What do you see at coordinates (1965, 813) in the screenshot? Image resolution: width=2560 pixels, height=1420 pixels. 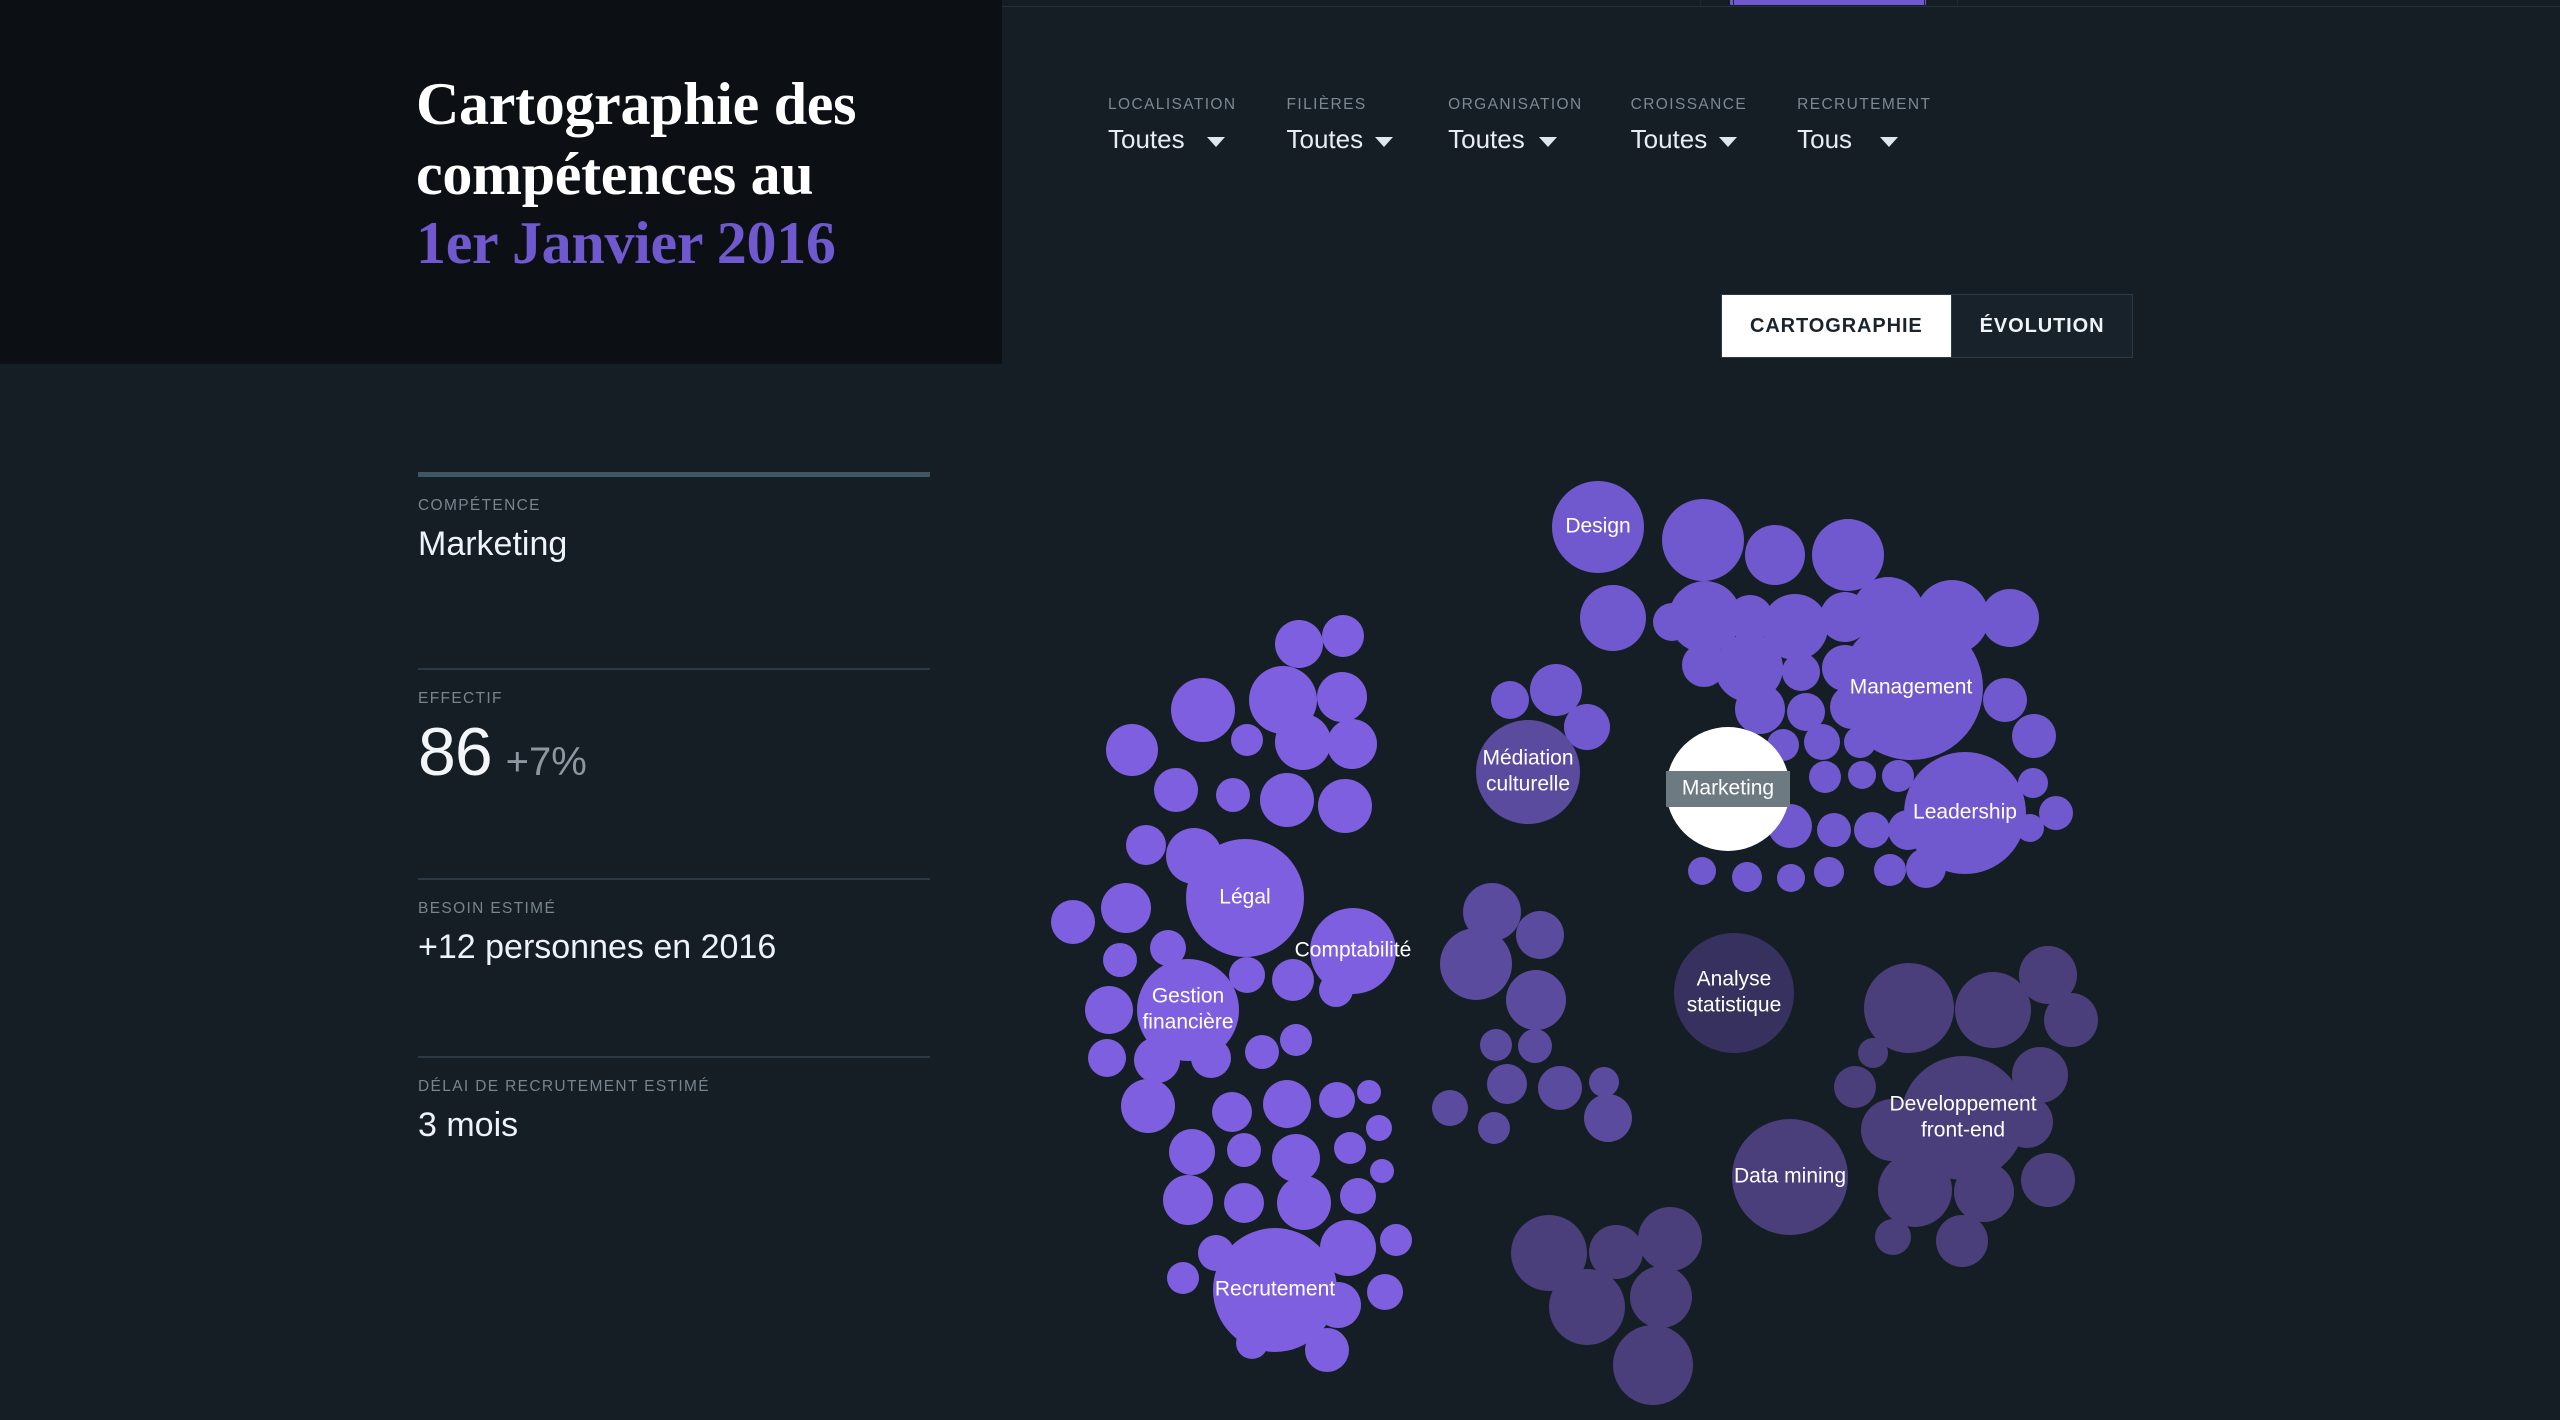 I see `bubble-leadership` at bounding box center [1965, 813].